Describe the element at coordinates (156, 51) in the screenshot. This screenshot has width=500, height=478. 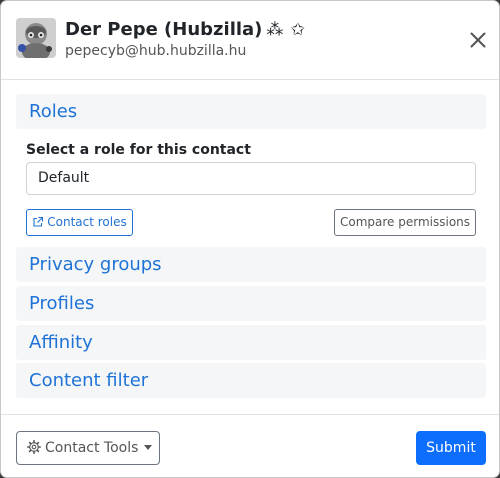
I see `contact-handle: pepecyb@hub.hubzilla.hu` at that location.